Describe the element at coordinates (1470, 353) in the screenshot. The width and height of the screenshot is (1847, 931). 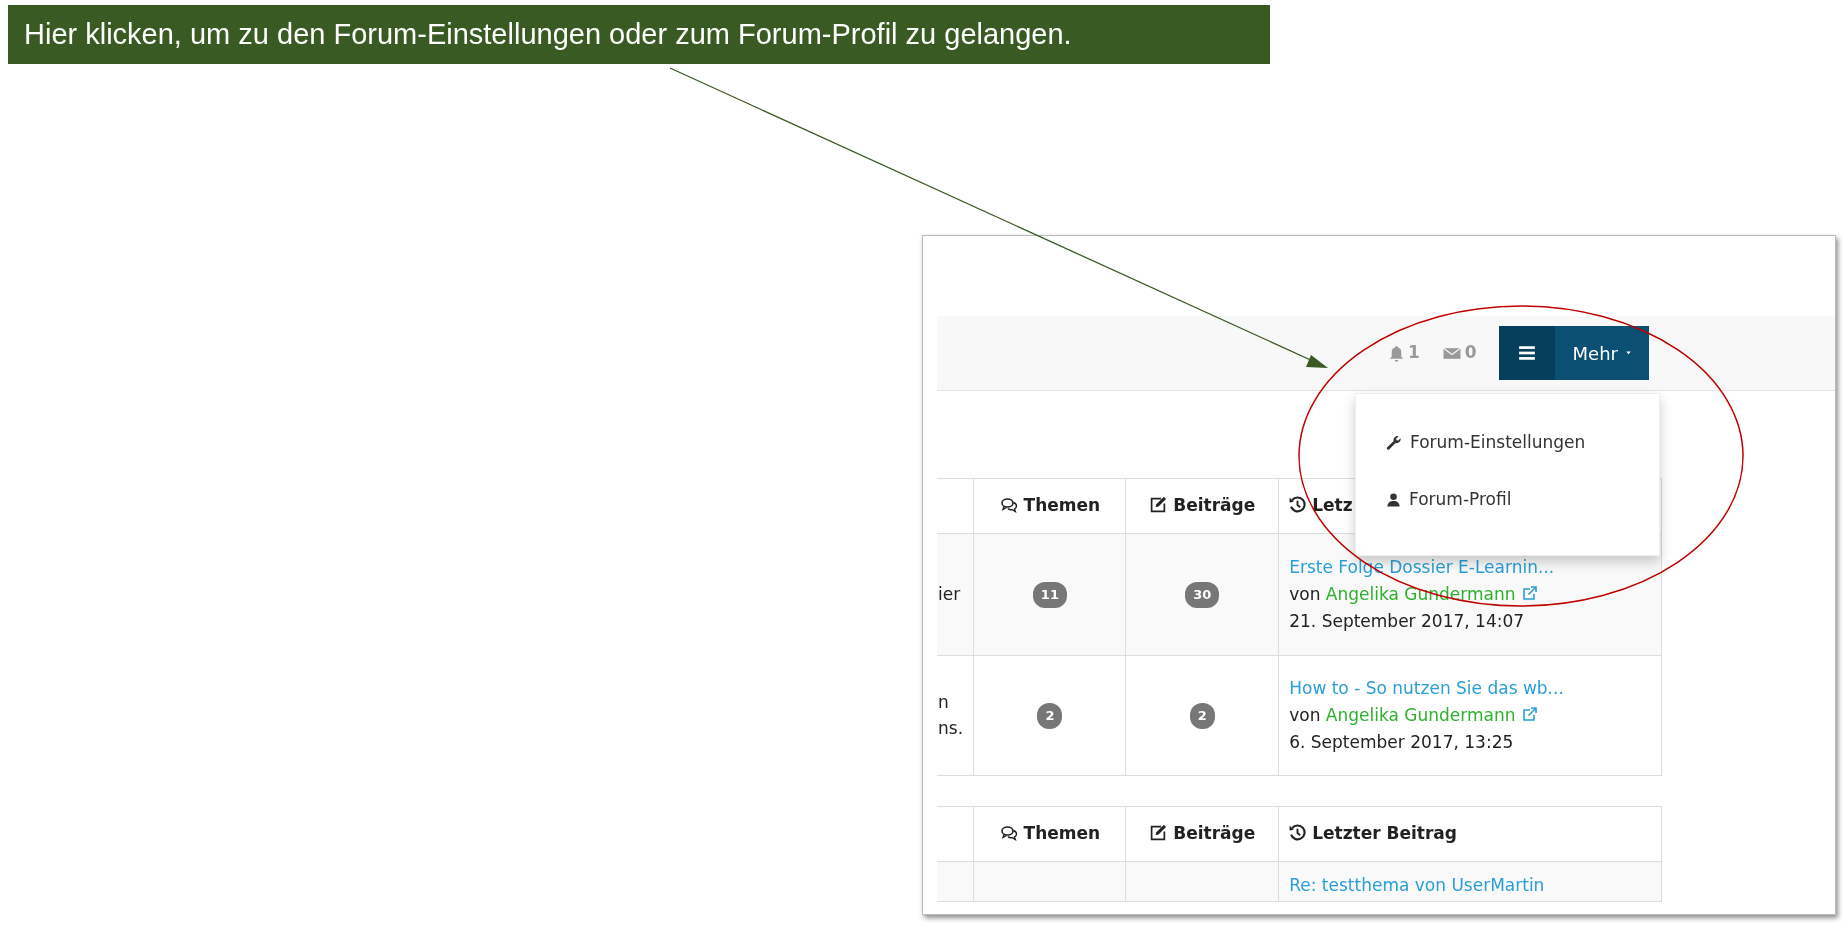
I see `message-count: 0` at that location.